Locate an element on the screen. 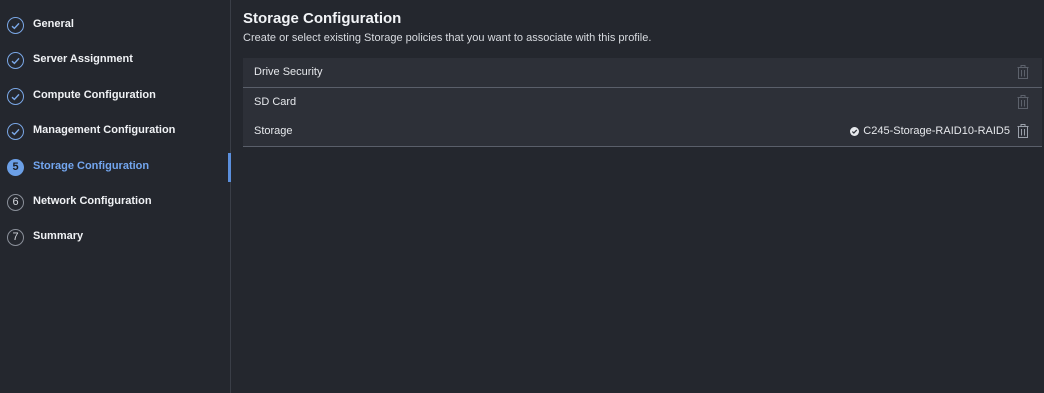 This screenshot has width=1044, height=393. step-compute-configuration: Compute Configuration is located at coordinates (115, 96).